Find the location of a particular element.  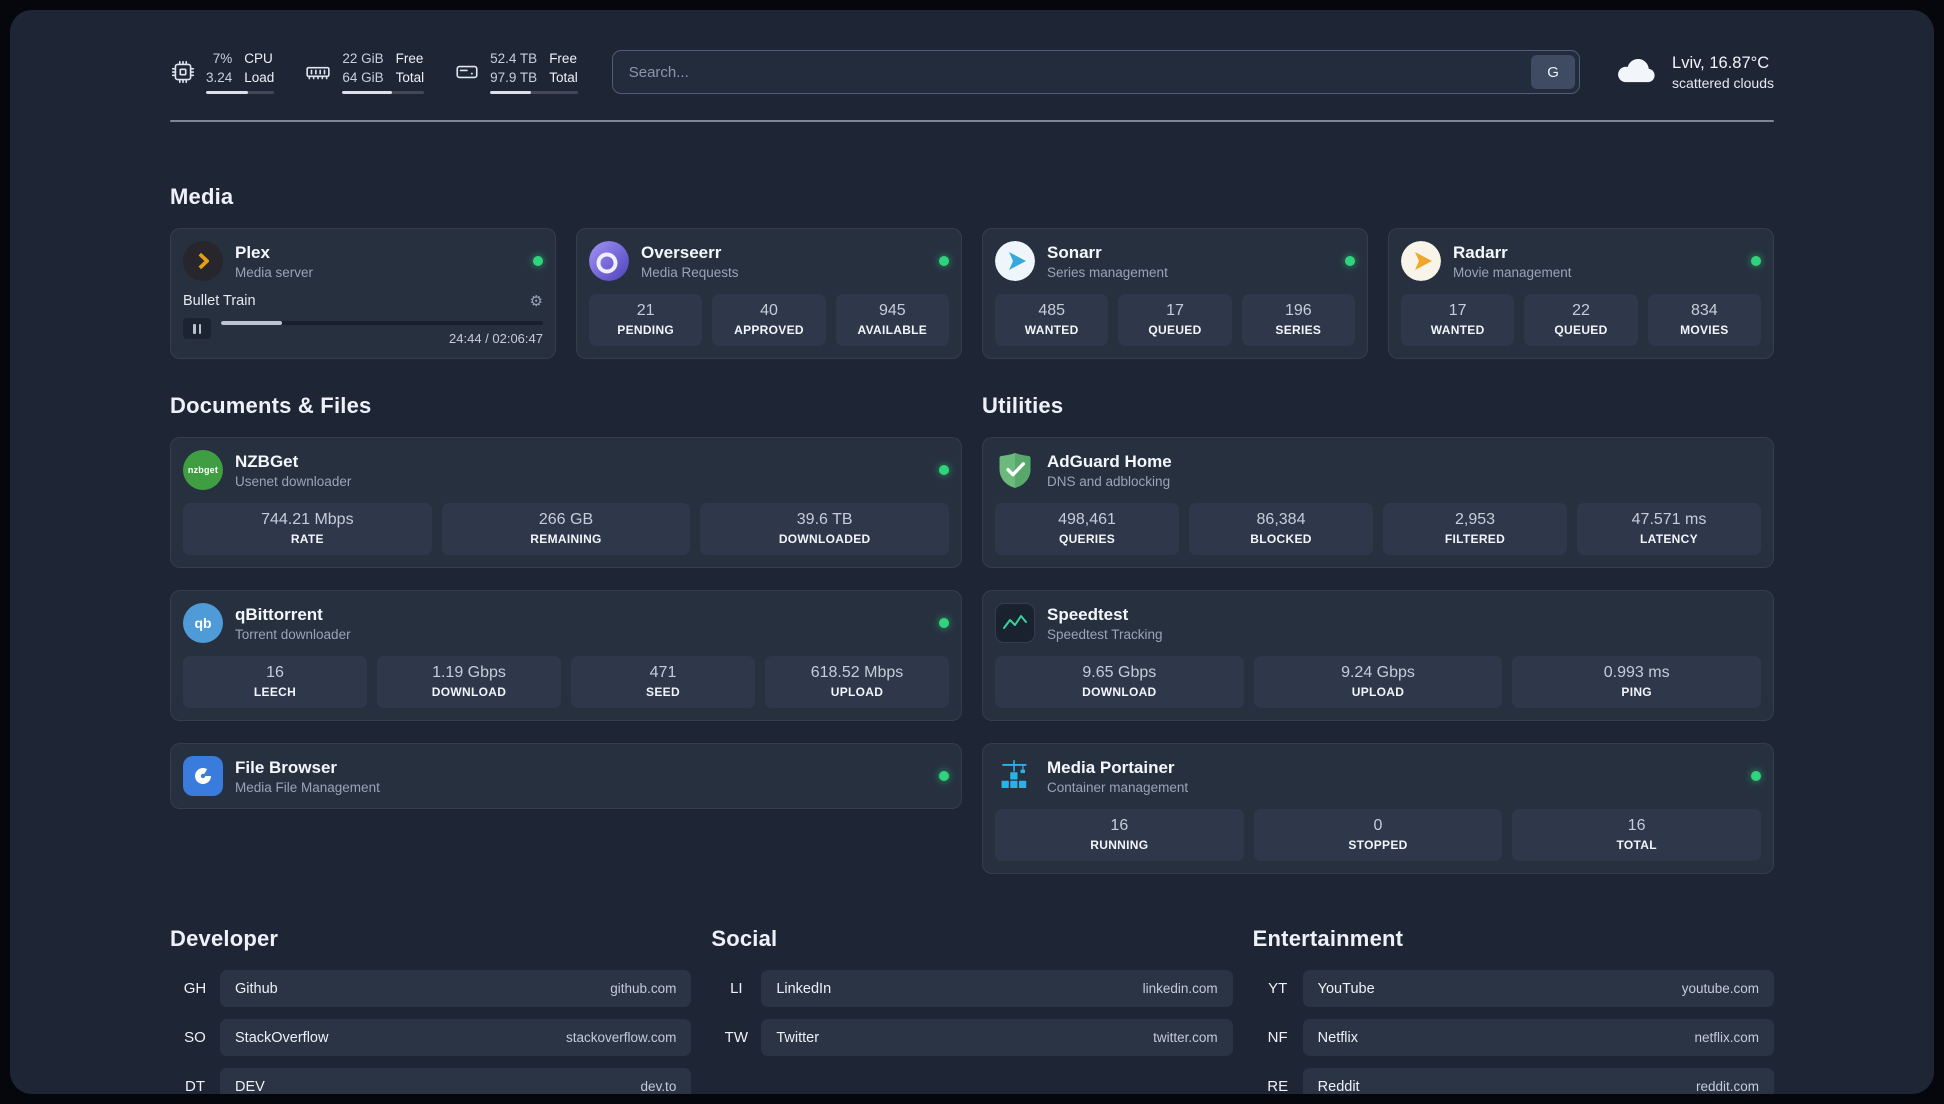

stats-row: 16 RUNNING 0 STOPPED 16 TOTAL is located at coordinates (1378, 829).